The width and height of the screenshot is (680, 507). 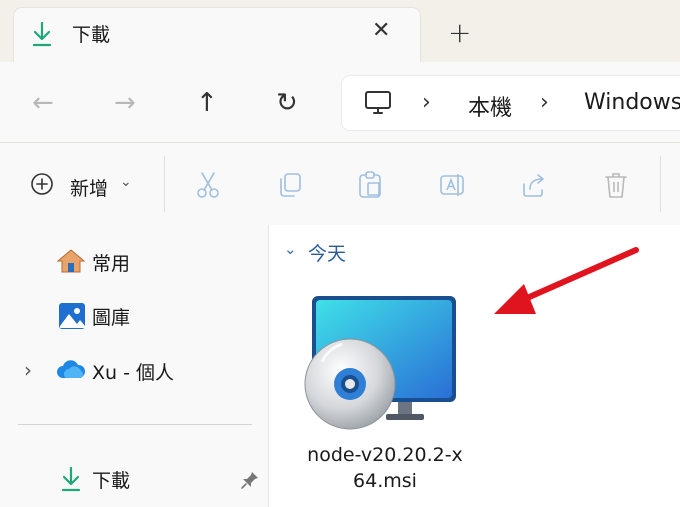 I want to click on sidebar-item-onedrive: Xu - 個人, so click(x=133, y=371).